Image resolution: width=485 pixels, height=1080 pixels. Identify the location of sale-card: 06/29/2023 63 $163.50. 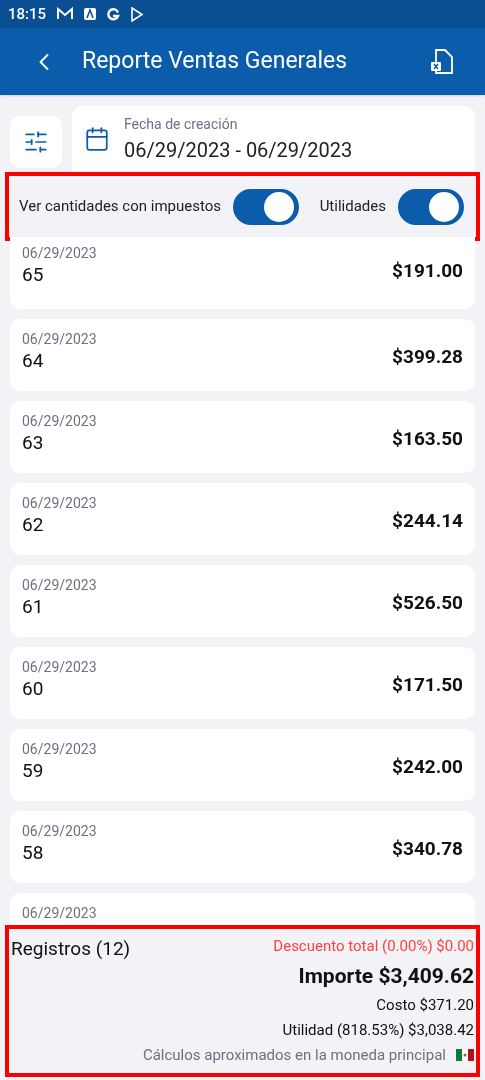
(242, 437).